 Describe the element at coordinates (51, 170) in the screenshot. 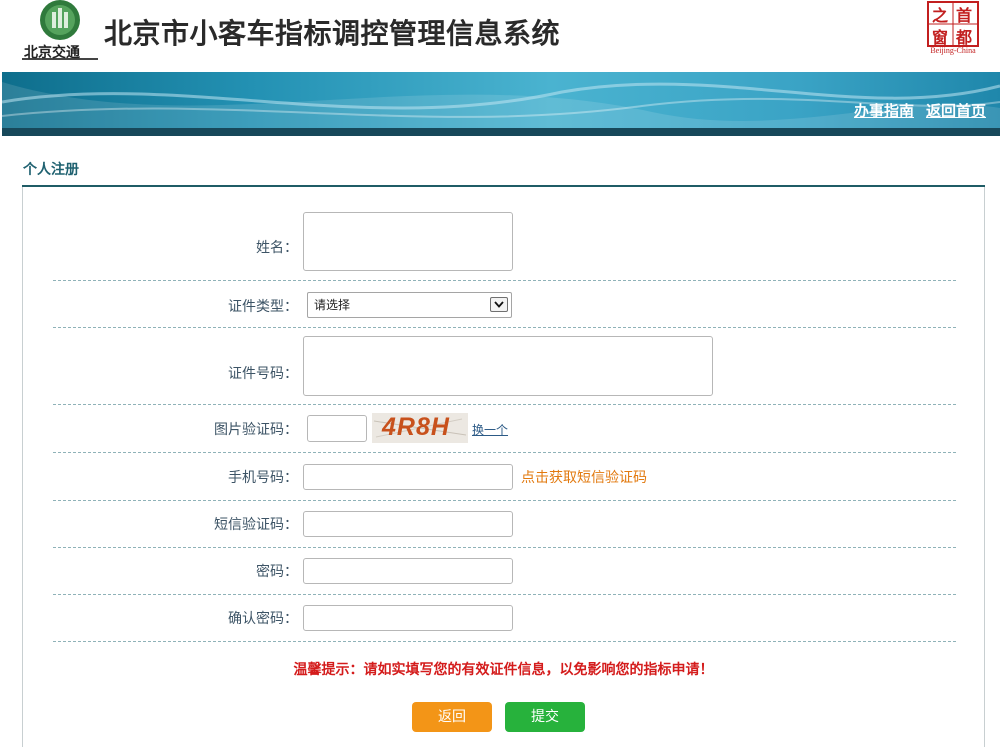

I see `section-title: 个人注册` at that location.